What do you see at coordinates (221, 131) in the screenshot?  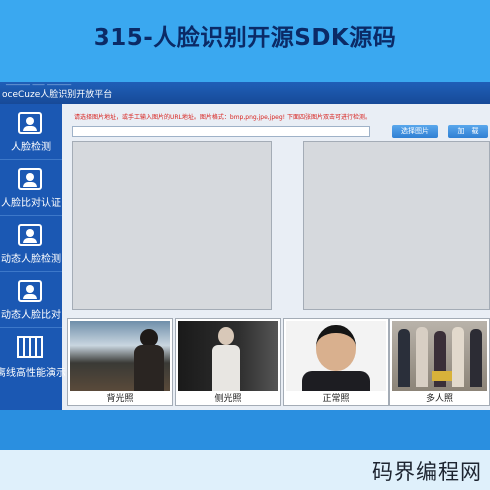 I see `image-path-input` at bounding box center [221, 131].